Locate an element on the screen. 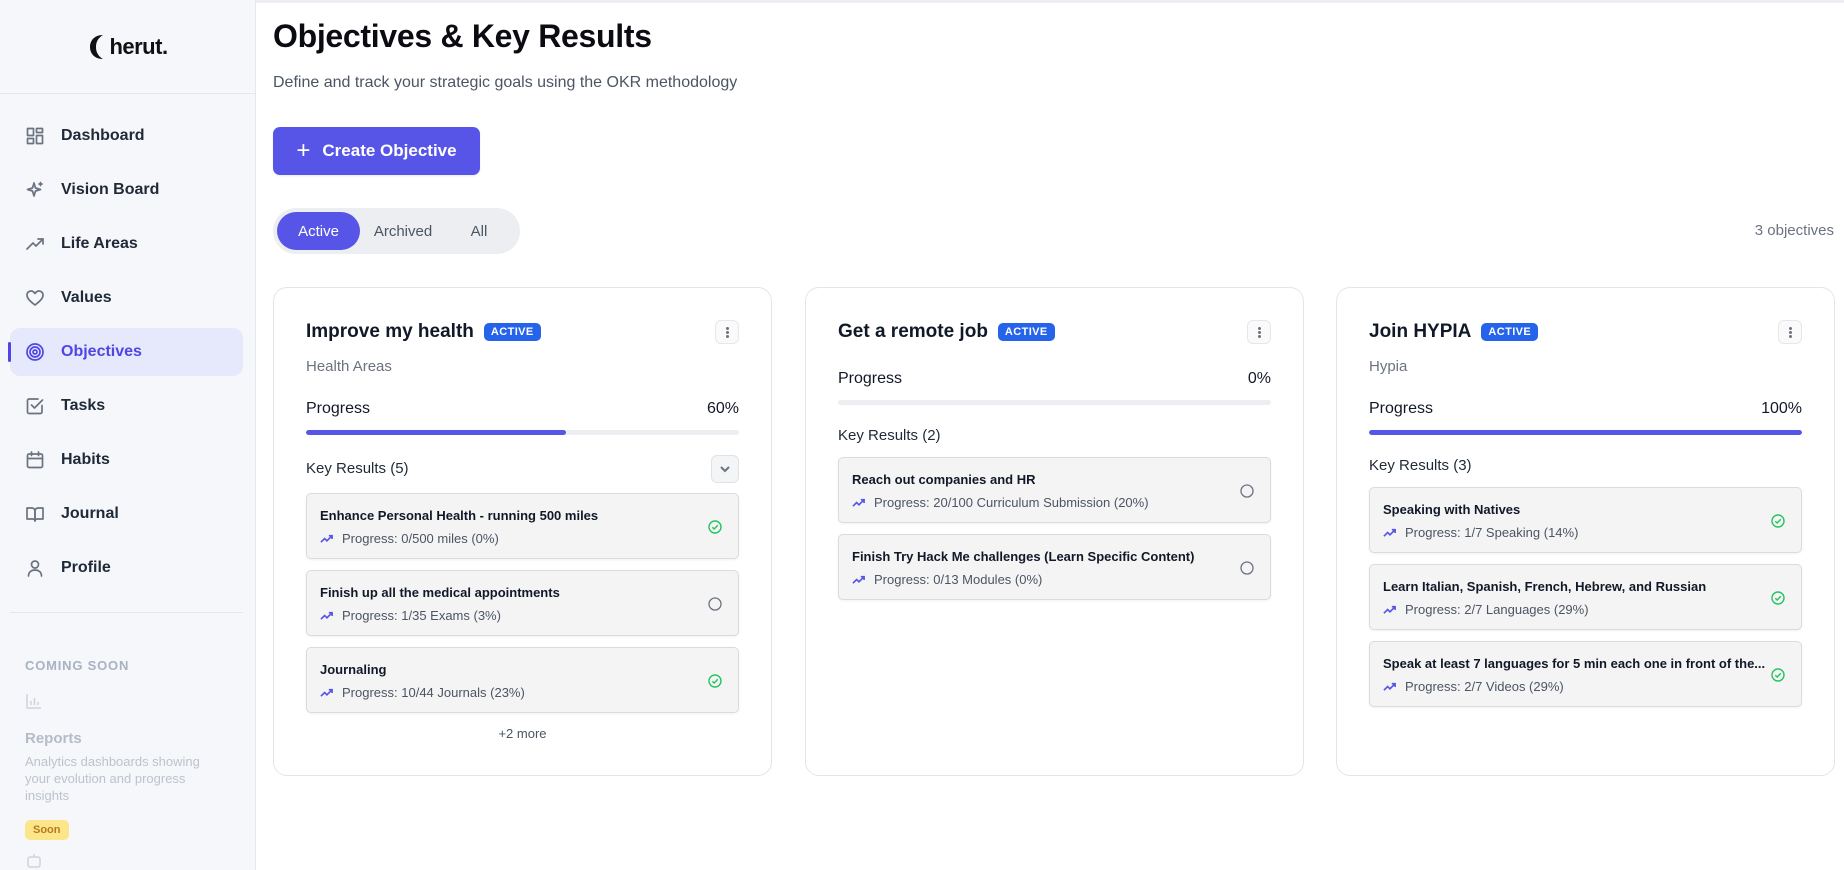 The image size is (1844, 870). key-result-progress: Progress: 0/500 miles (0%) is located at coordinates (409, 538).